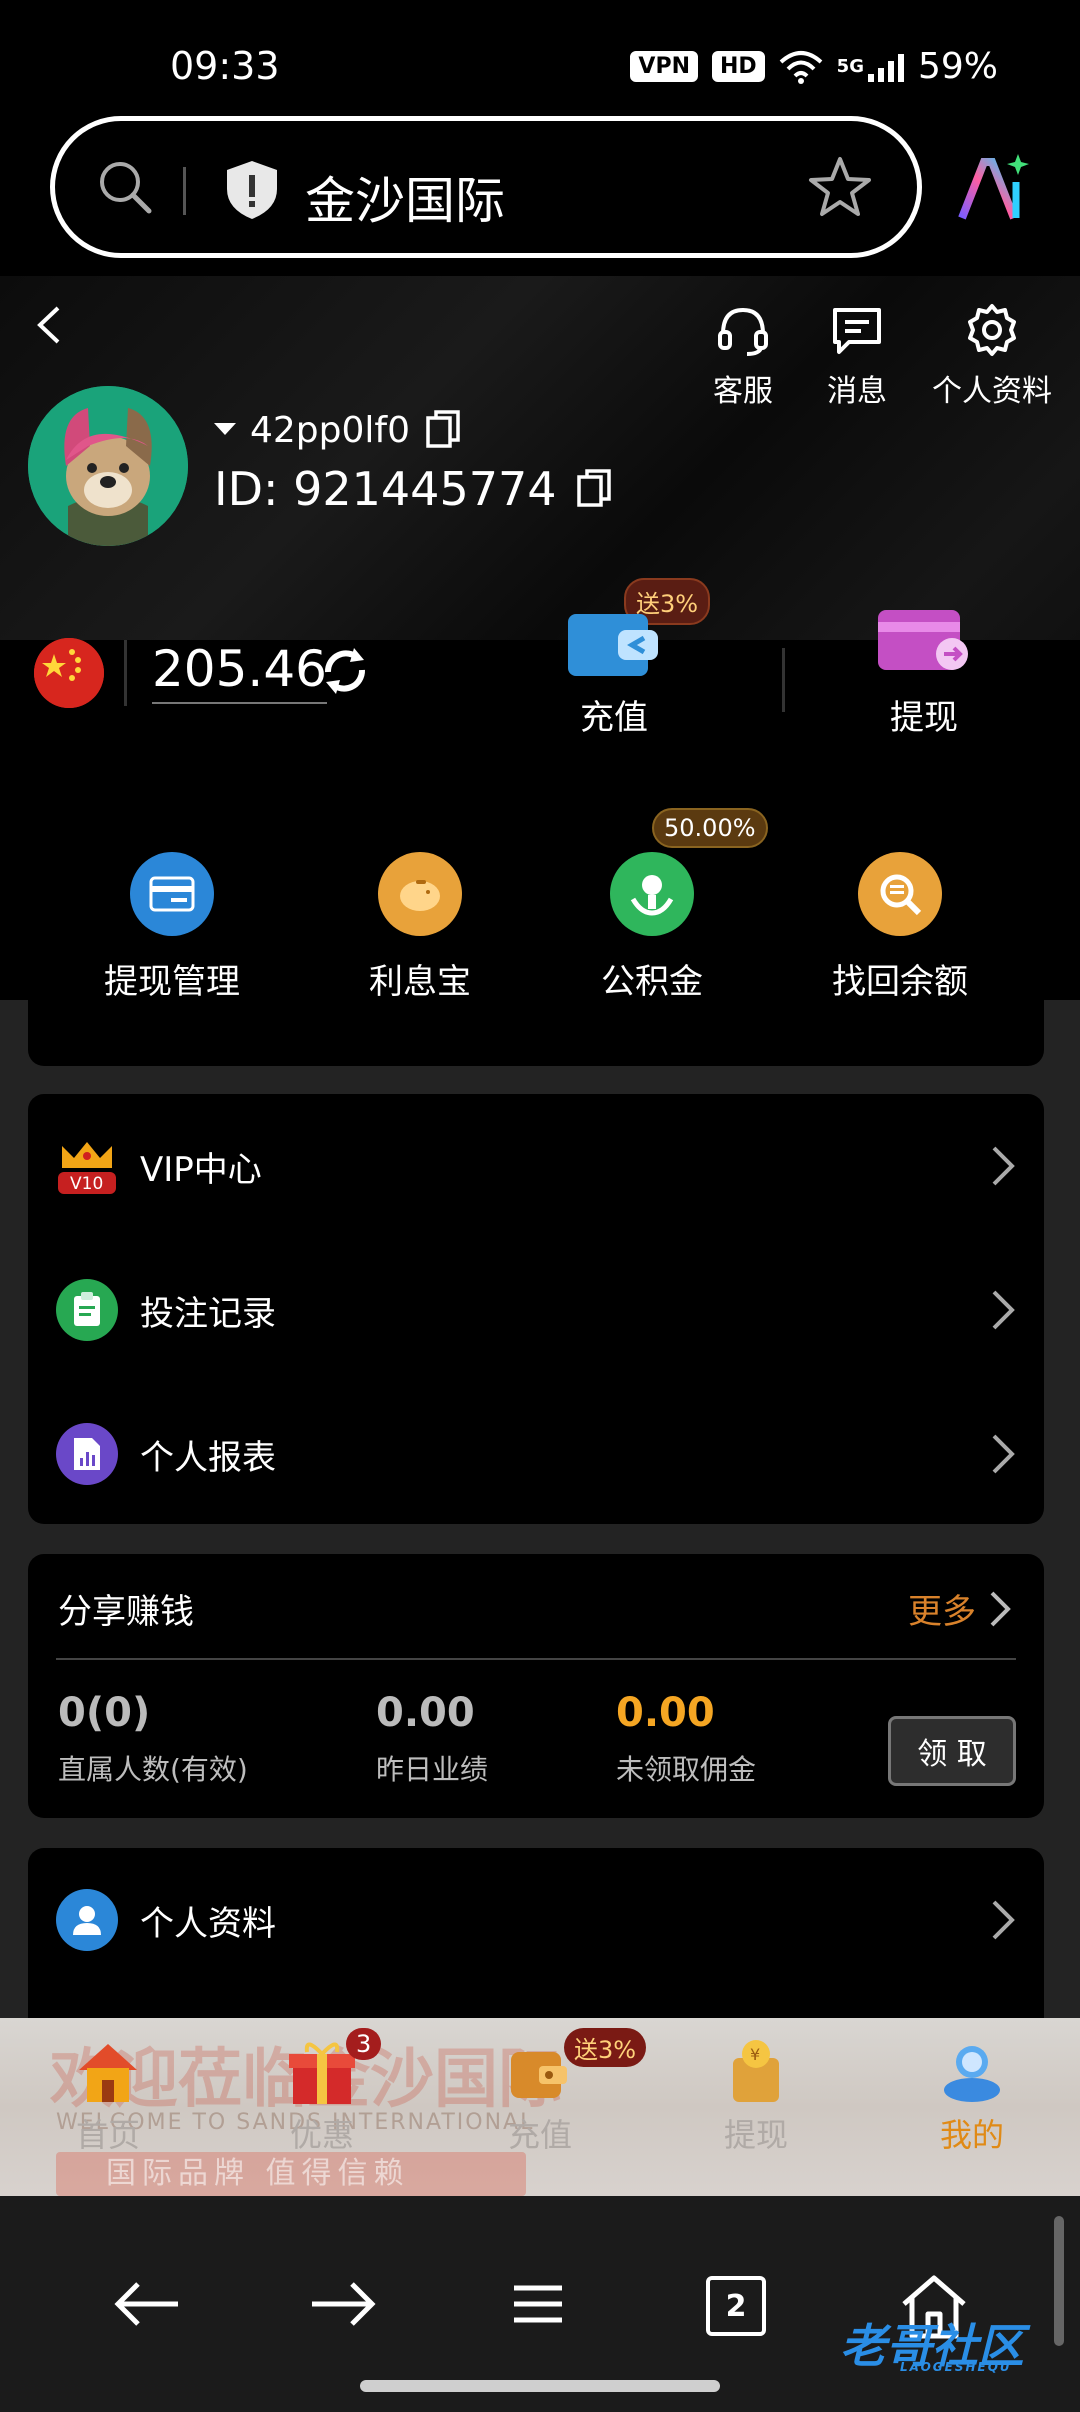 The image size is (1080, 2412). Describe the element at coordinates (665, 1713) in the screenshot. I see `unclaimed-commission-value: 0.00` at that location.